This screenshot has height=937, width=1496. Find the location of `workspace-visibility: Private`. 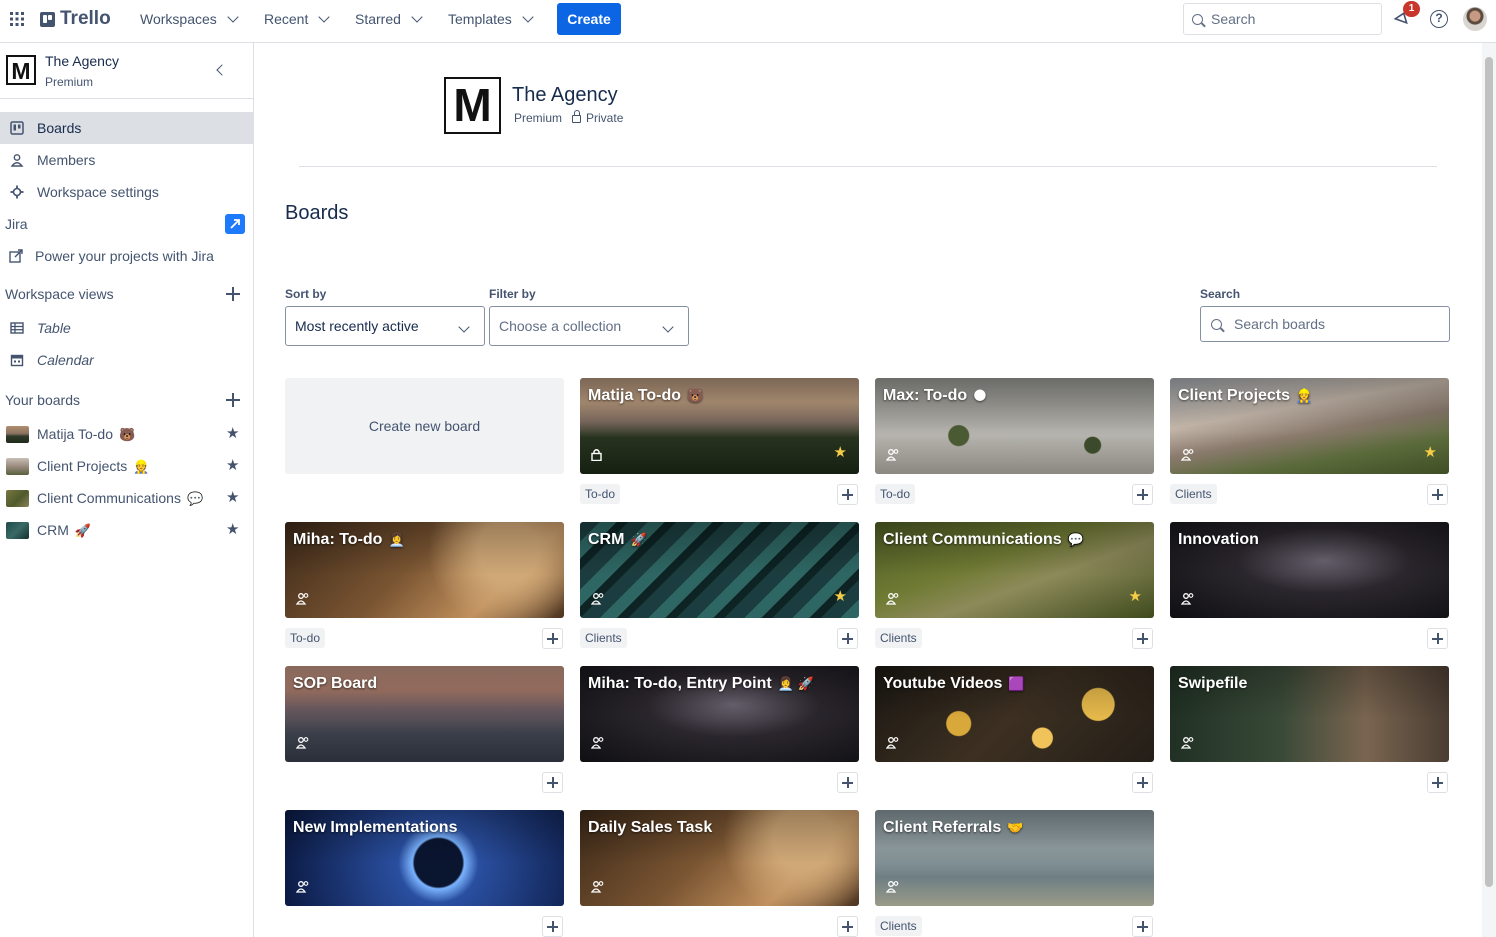

workspace-visibility: Private is located at coordinates (597, 117).